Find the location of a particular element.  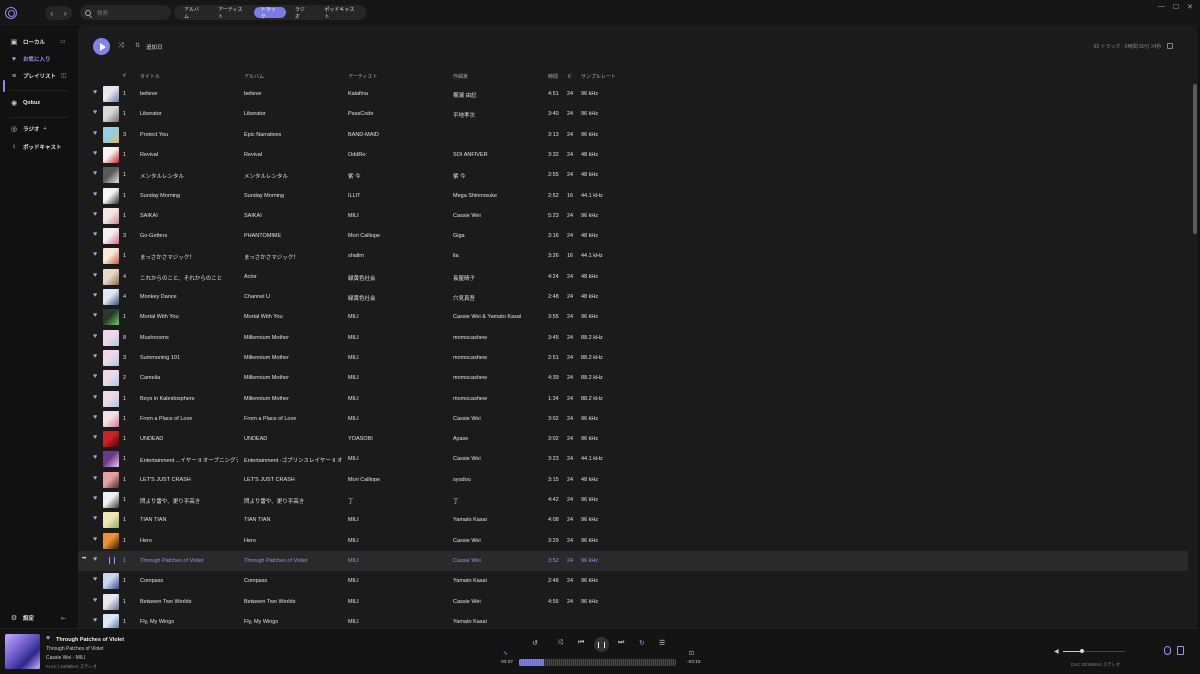

track-album: まっさかさマジック！ is located at coordinates (293, 257).